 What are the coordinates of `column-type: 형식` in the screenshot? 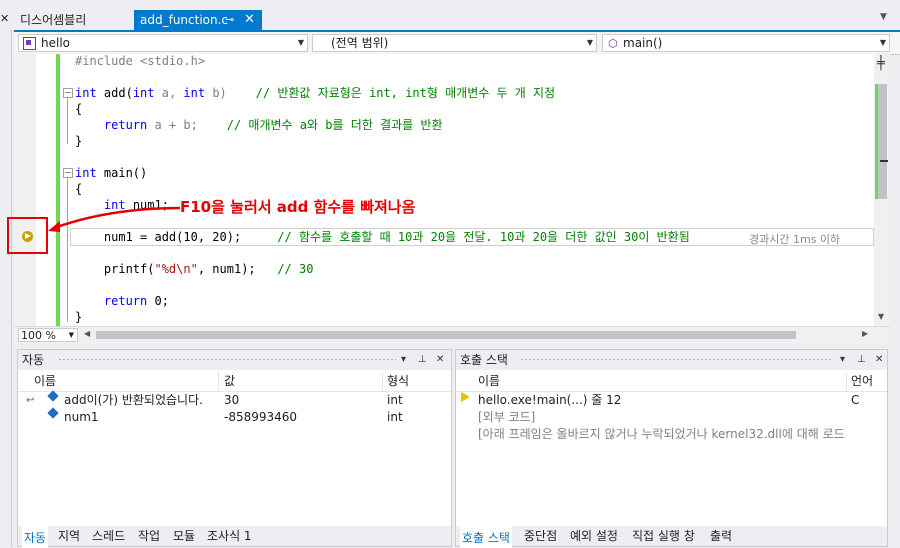 It's located at (398, 381).